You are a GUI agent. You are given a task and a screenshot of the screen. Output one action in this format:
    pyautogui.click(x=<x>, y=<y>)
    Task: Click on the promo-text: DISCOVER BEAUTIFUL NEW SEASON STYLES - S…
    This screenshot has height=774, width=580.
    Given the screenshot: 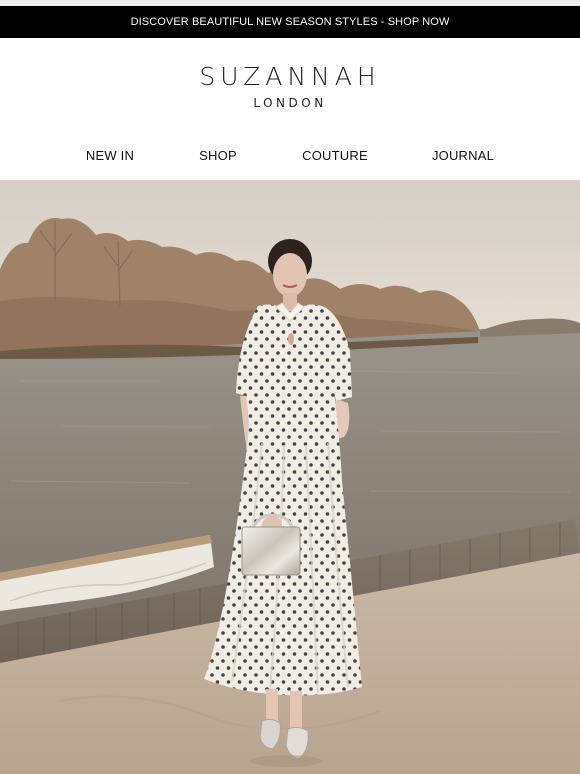 What is the action you would take?
    pyautogui.click(x=290, y=22)
    